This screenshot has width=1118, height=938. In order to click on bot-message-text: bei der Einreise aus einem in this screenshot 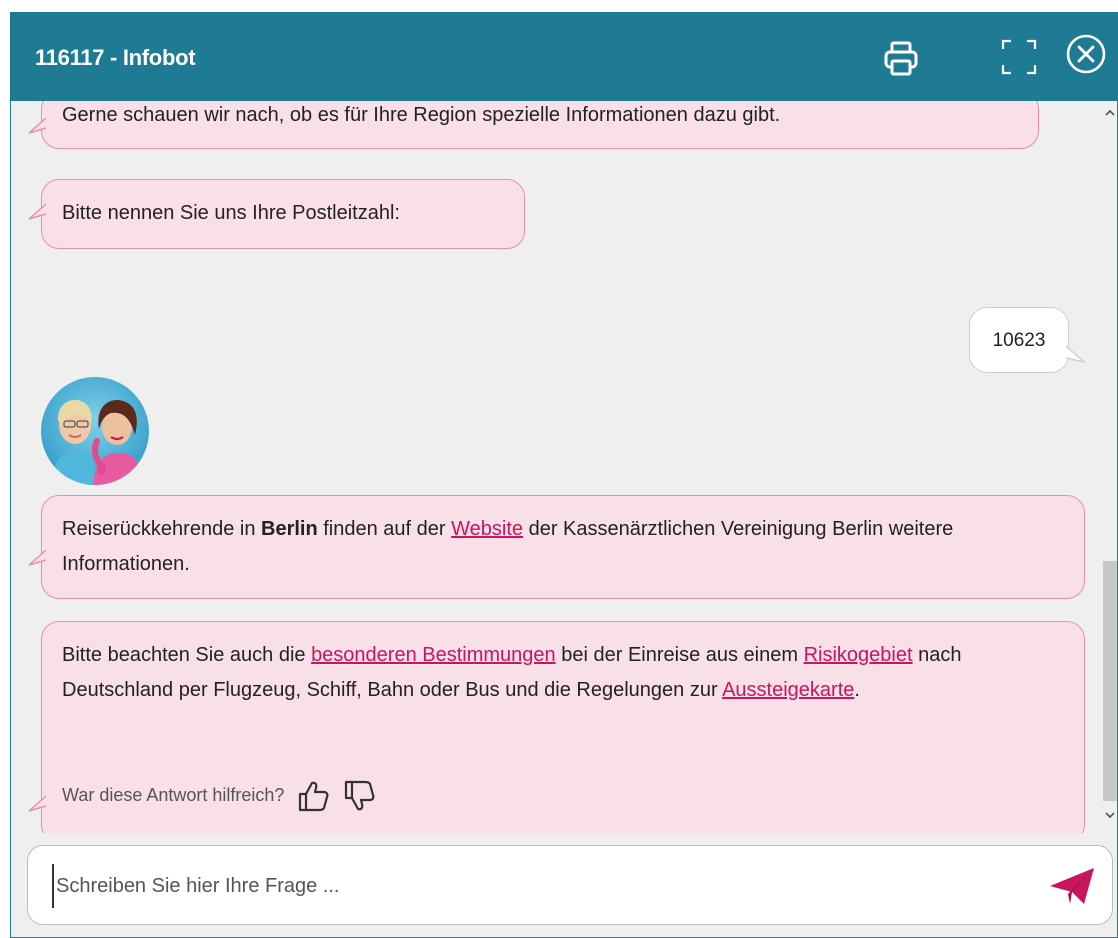, I will do `click(679, 655)`.